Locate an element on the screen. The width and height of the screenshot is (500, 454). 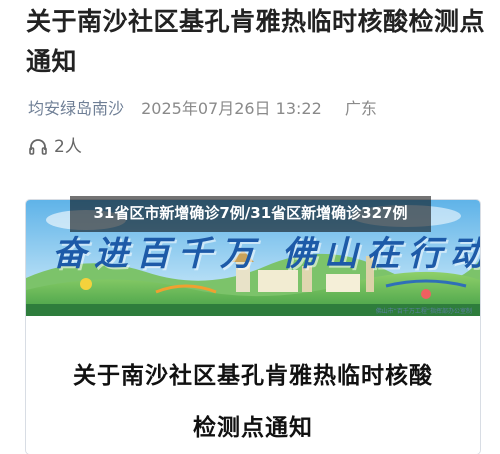
banner-caption: 佛山市“百千万工程”指挥部办公室制 is located at coordinates (423, 311).